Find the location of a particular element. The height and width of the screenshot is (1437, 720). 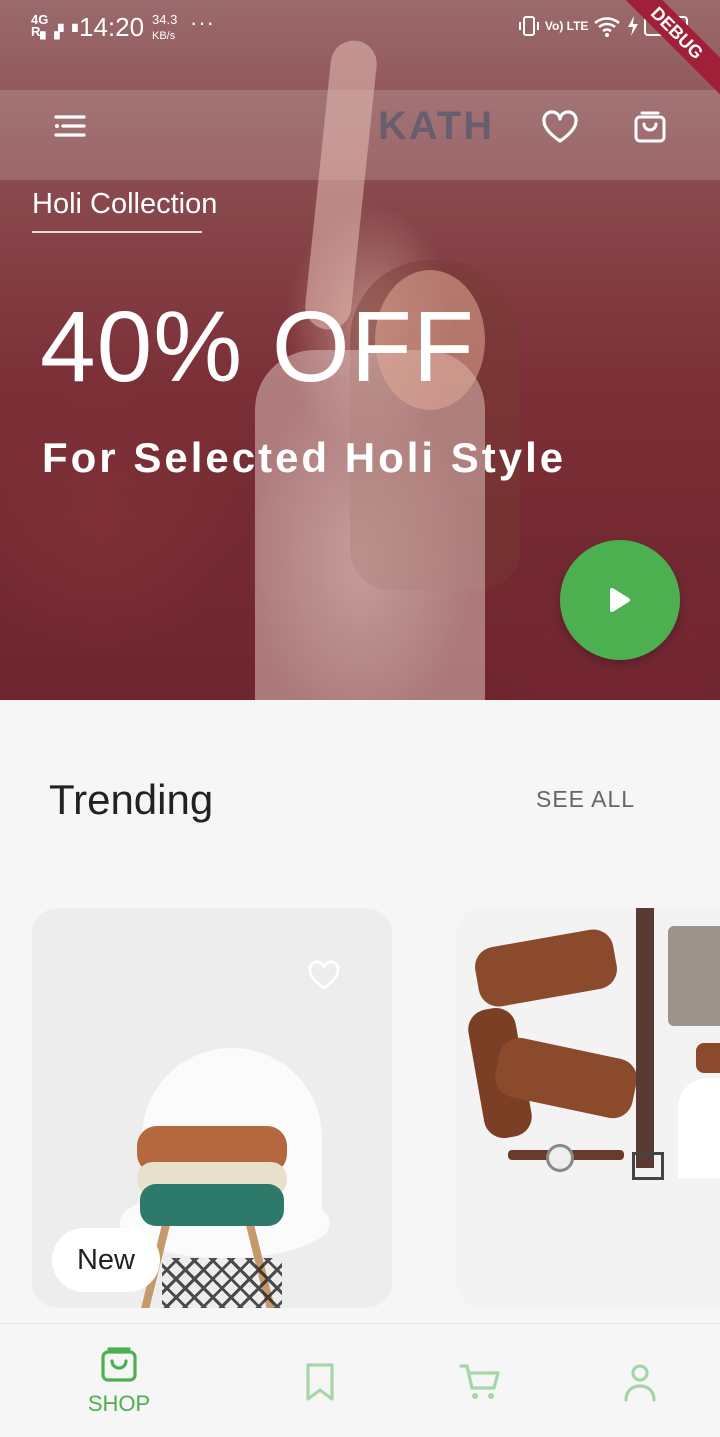

lte-indicator: Vo) LTE is located at coordinates (566, 26).